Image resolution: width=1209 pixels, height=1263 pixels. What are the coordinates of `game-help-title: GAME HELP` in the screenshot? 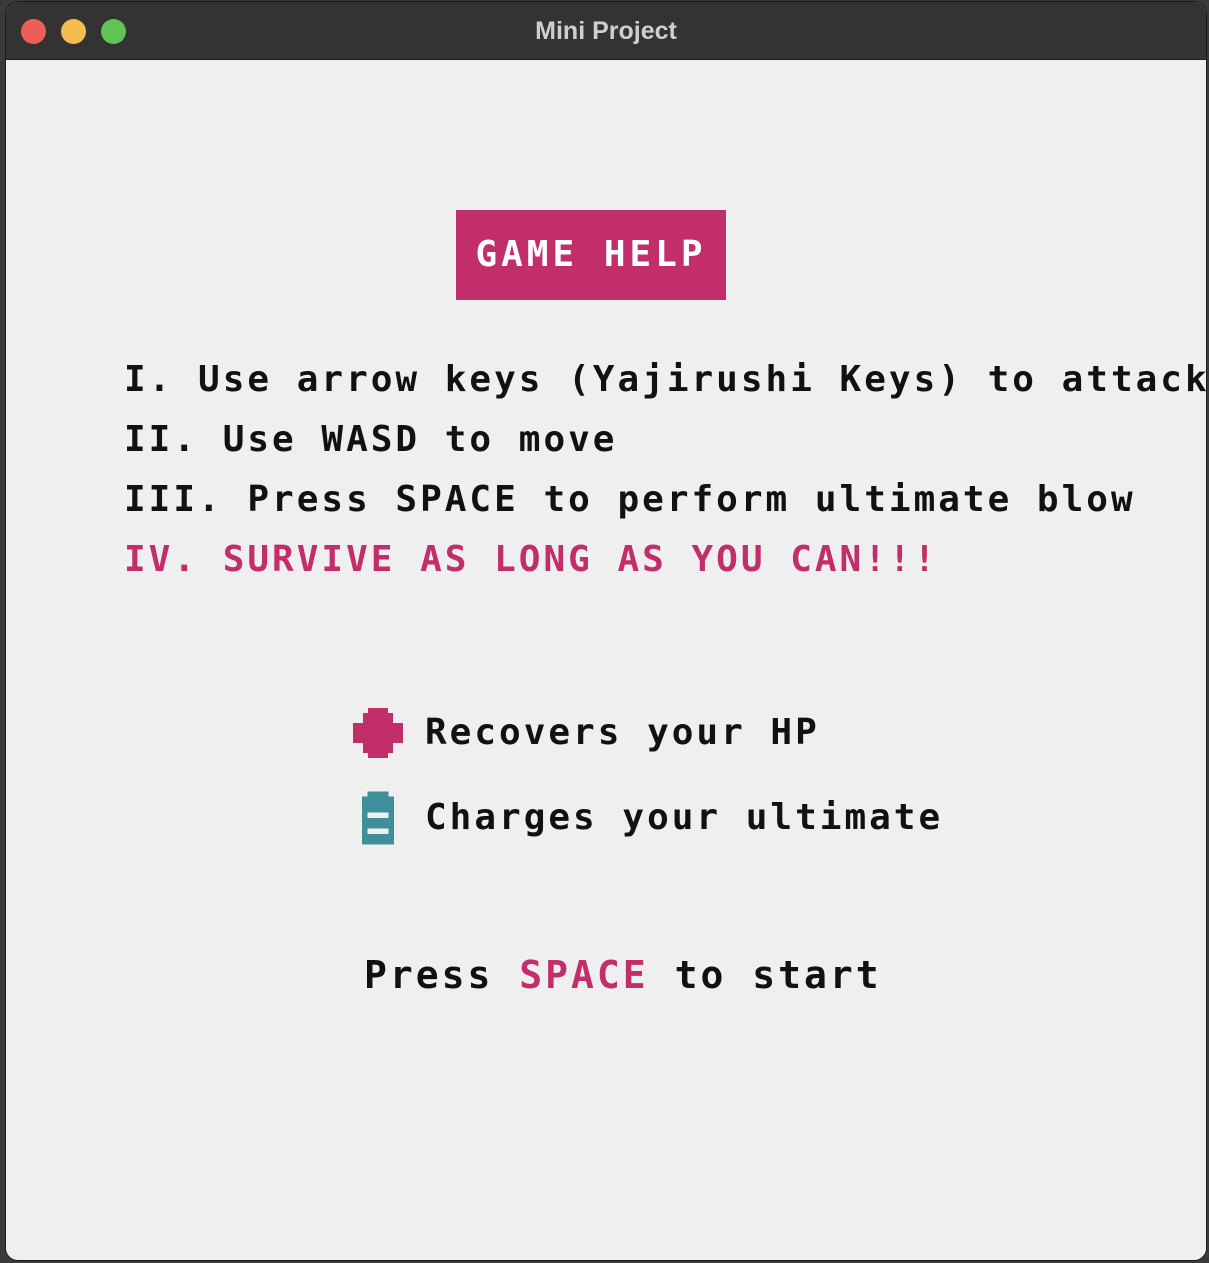 It's located at (591, 255).